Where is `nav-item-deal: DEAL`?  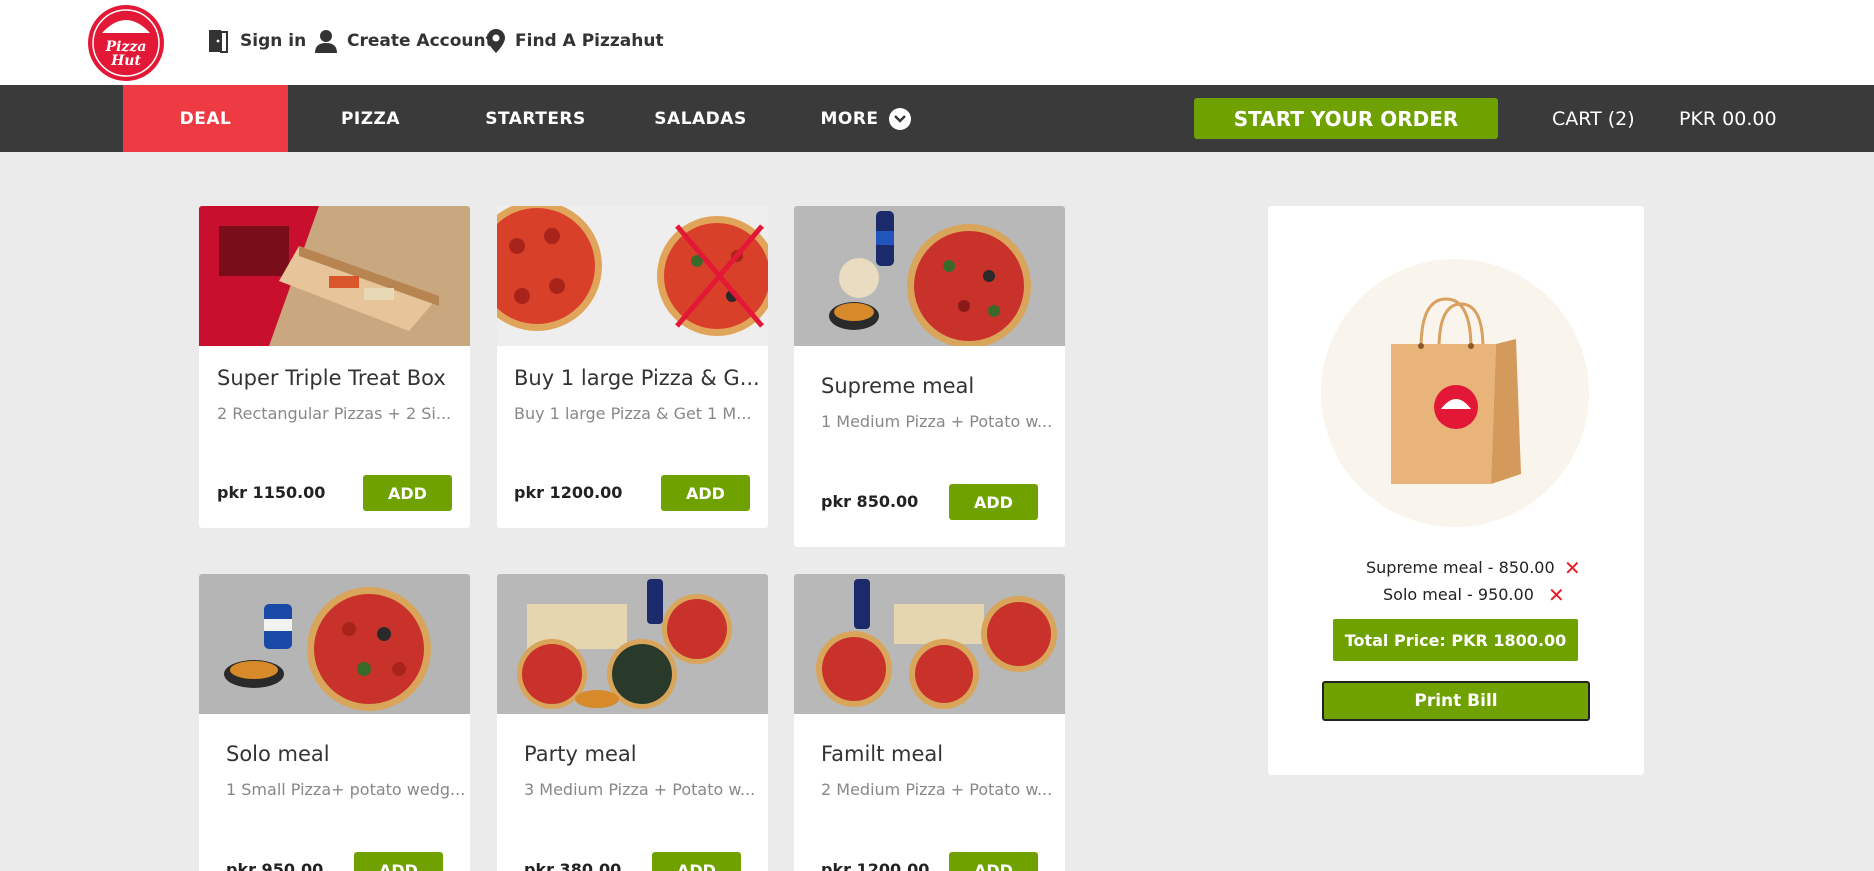 nav-item-deal: DEAL is located at coordinates (205, 118).